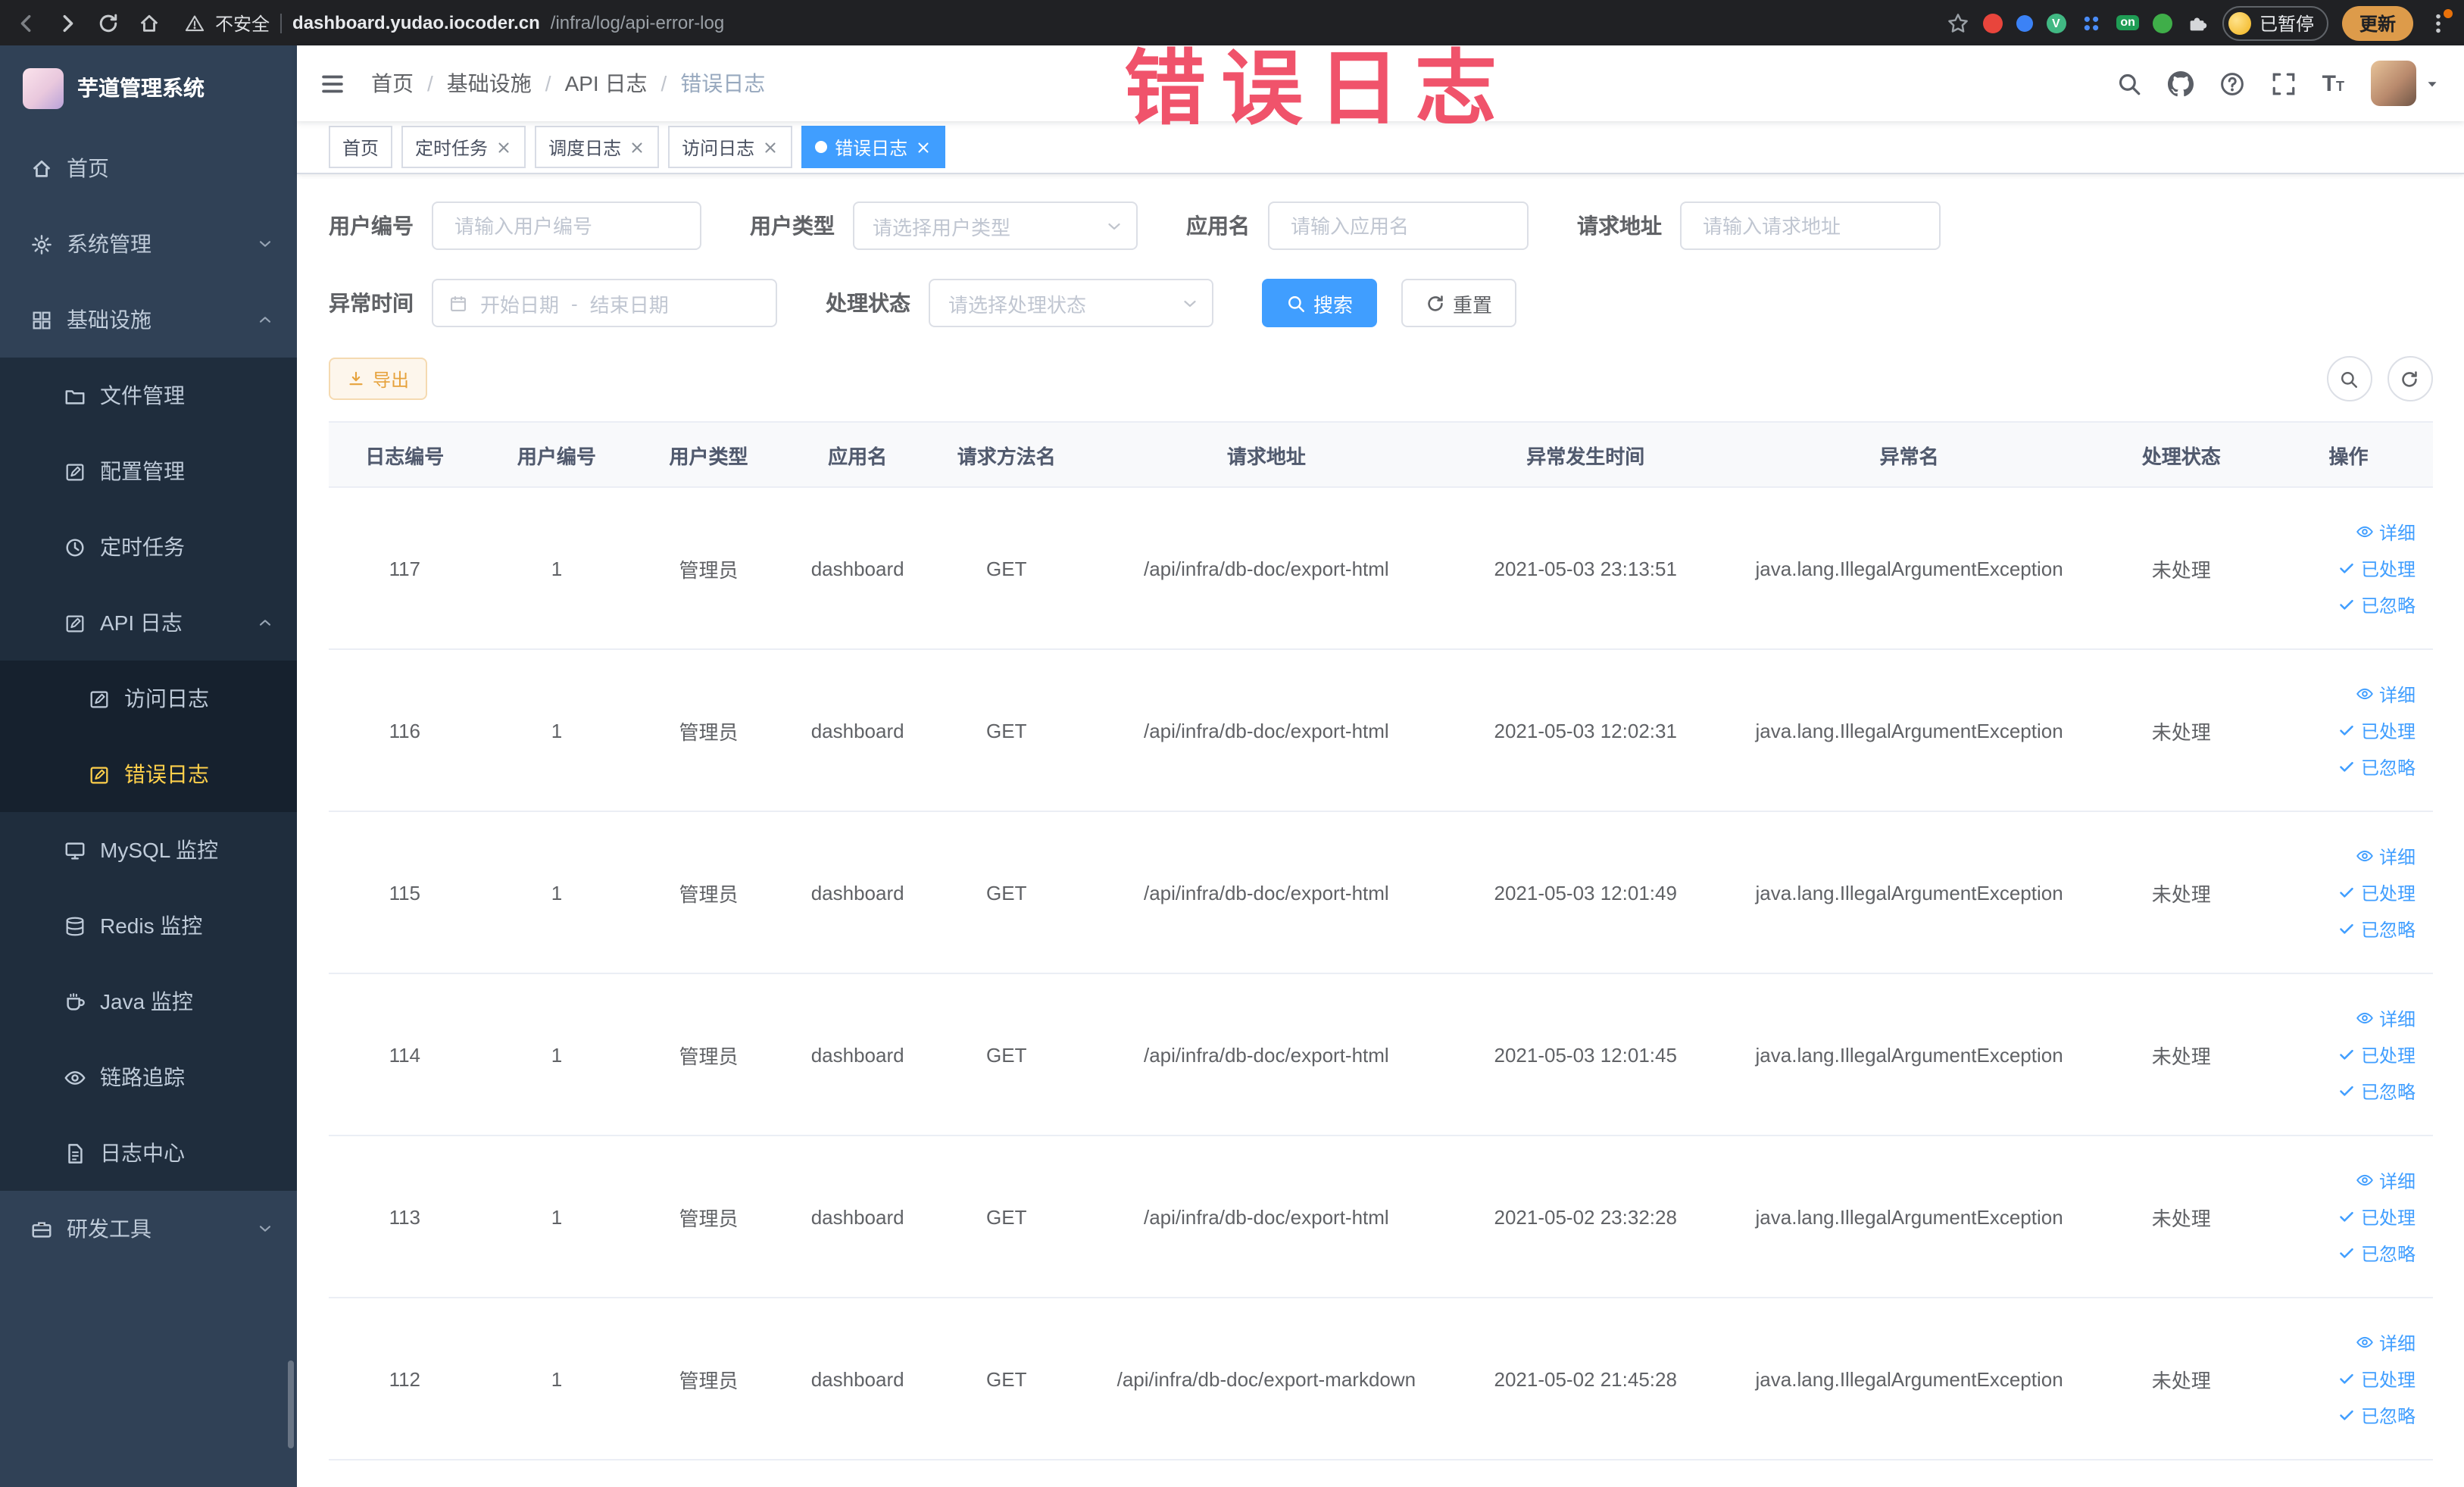  Describe the element at coordinates (99, 698) in the screenshot. I see `document-icon` at that location.